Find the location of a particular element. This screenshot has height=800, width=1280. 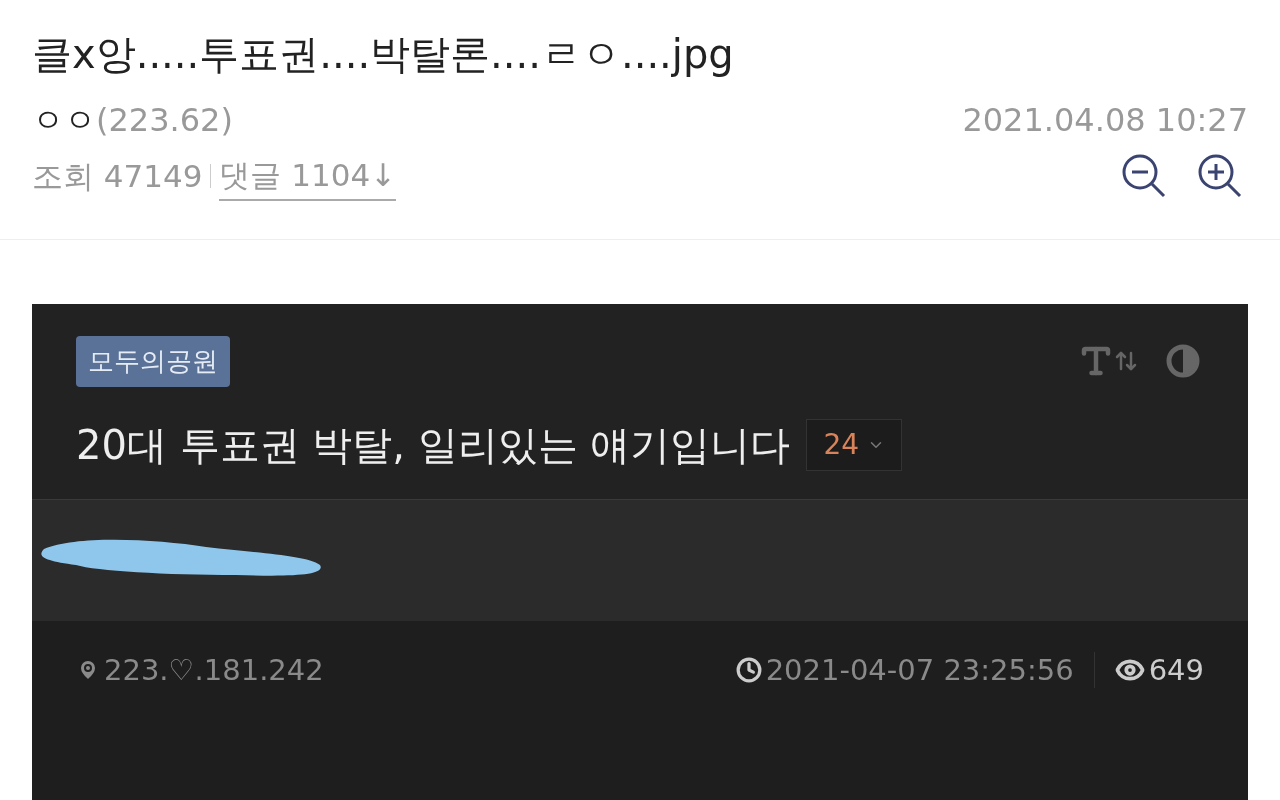

embedded-post-title: 20대 투표권 박탈, 일리있는 얘기입니다 is located at coordinates (433, 445).